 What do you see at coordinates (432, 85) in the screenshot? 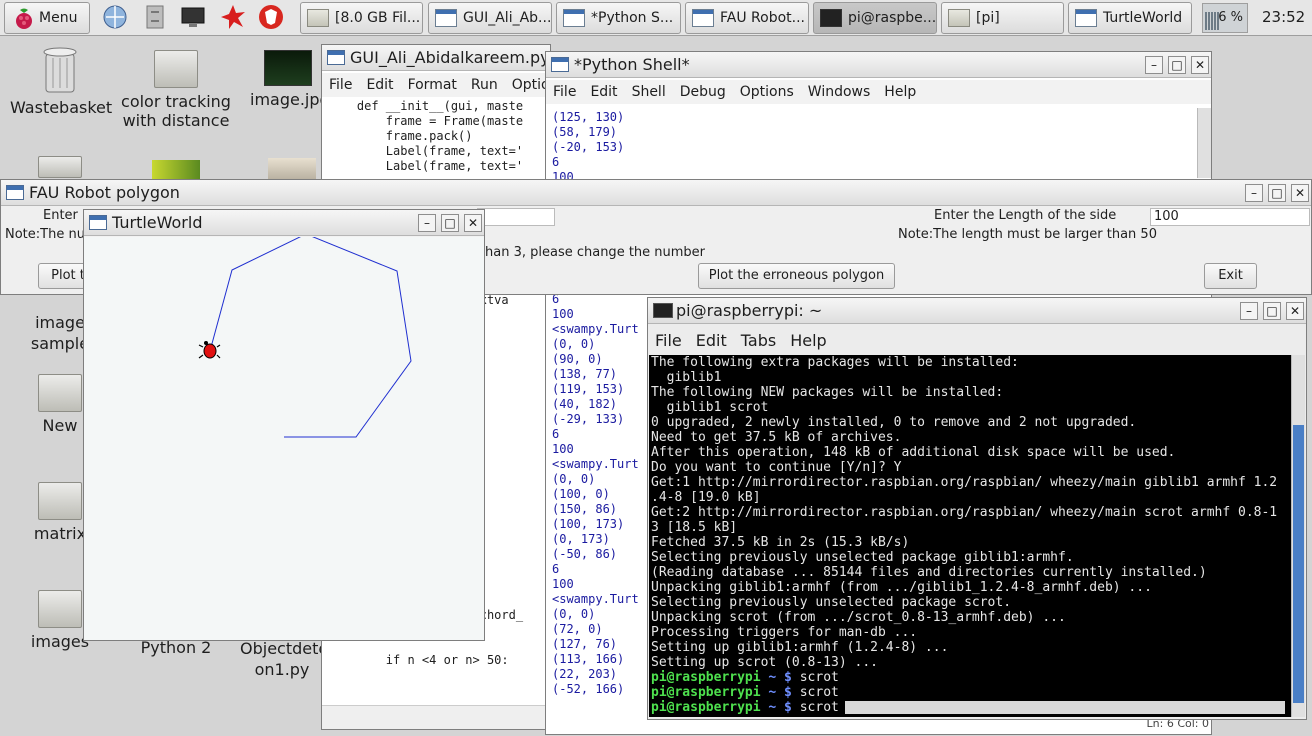
I see `editor-menu-format: Format` at bounding box center [432, 85].